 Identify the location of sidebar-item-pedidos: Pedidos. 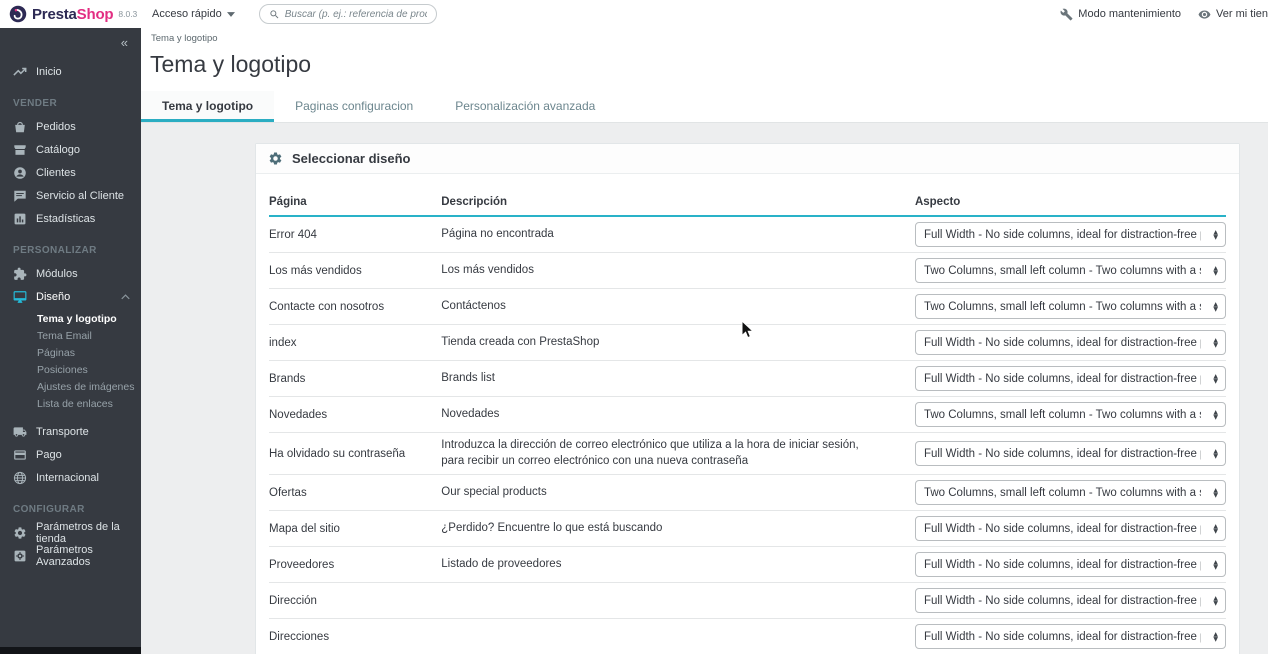
(70, 126).